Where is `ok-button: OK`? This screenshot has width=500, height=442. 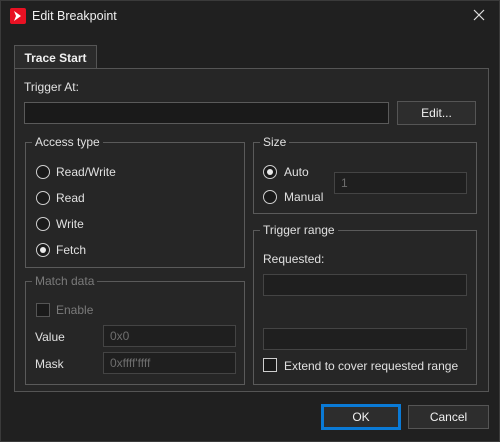 ok-button: OK is located at coordinates (361, 417).